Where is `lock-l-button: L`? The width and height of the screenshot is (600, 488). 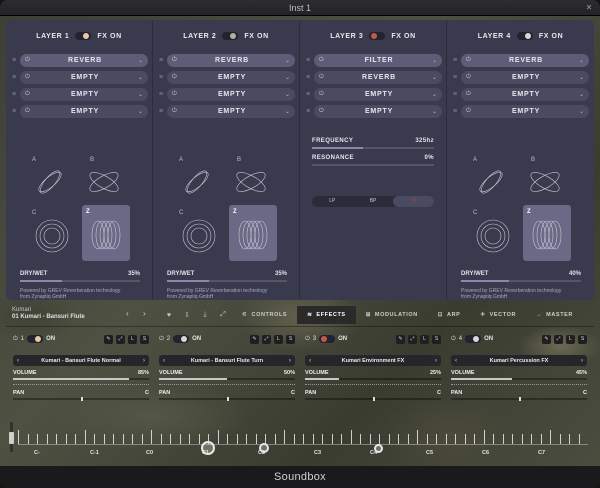 lock-l-button: L is located at coordinates (570, 339).